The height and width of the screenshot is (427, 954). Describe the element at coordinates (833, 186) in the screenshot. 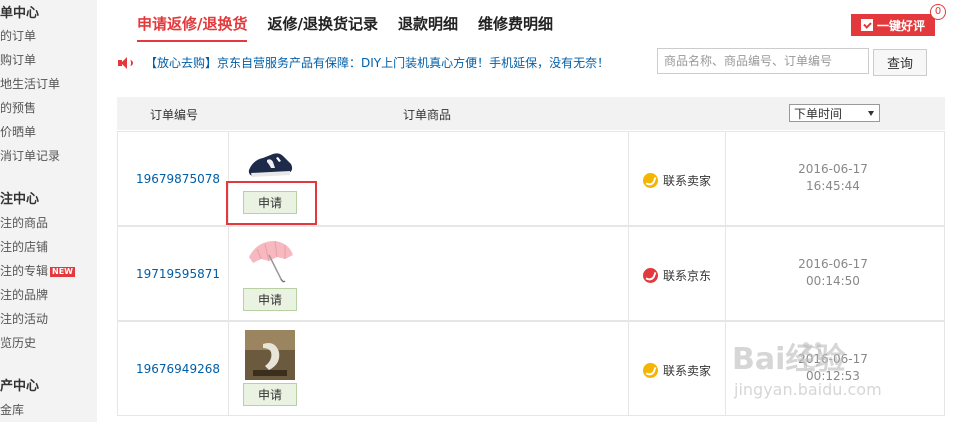

I see `order-time: 16:45:44` at that location.